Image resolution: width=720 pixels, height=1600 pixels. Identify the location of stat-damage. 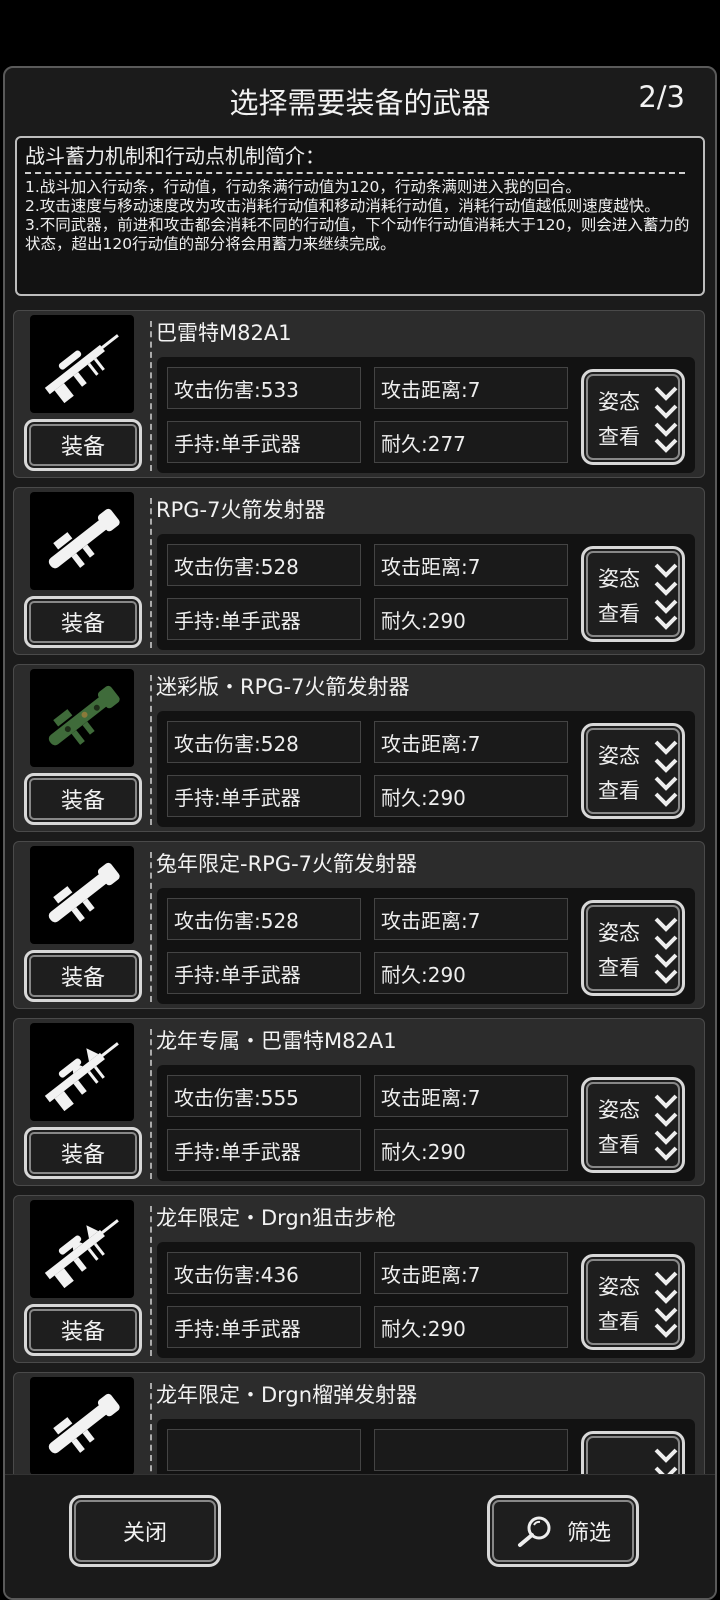
(264, 1450).